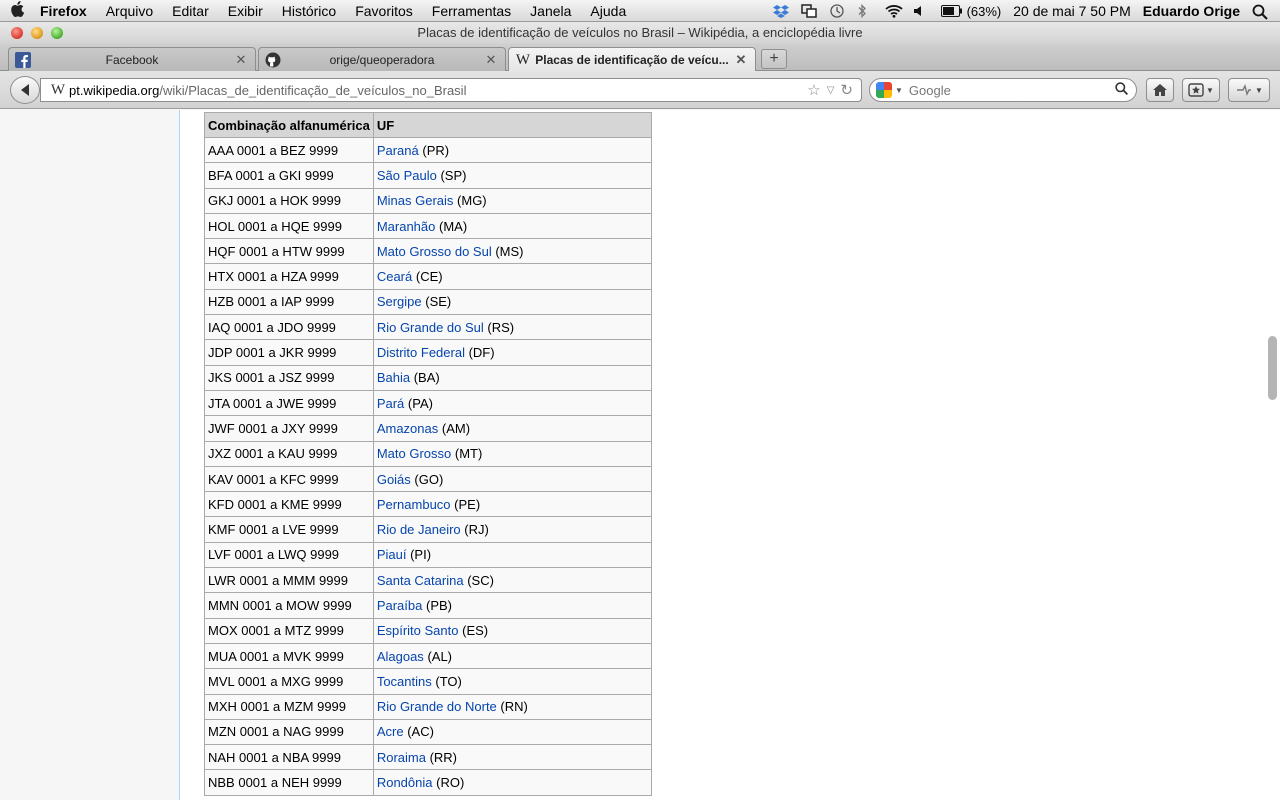 This screenshot has width=1280, height=800. I want to click on menu-exibir: Exibir, so click(245, 11).